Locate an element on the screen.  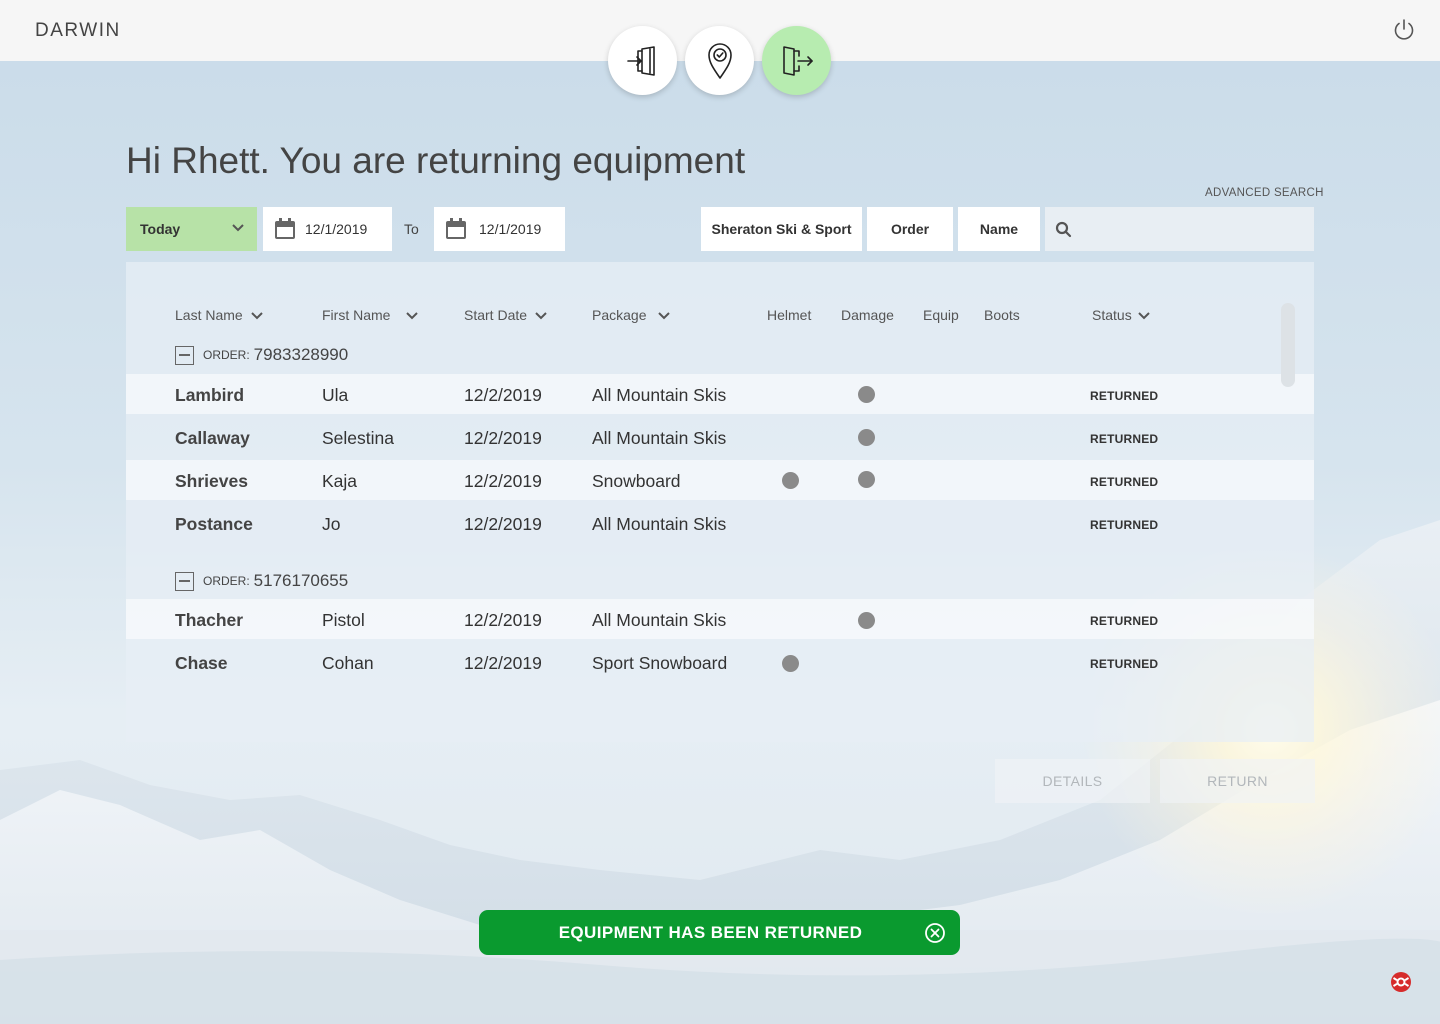
last-name-cell: Postance is located at coordinates (214, 524).